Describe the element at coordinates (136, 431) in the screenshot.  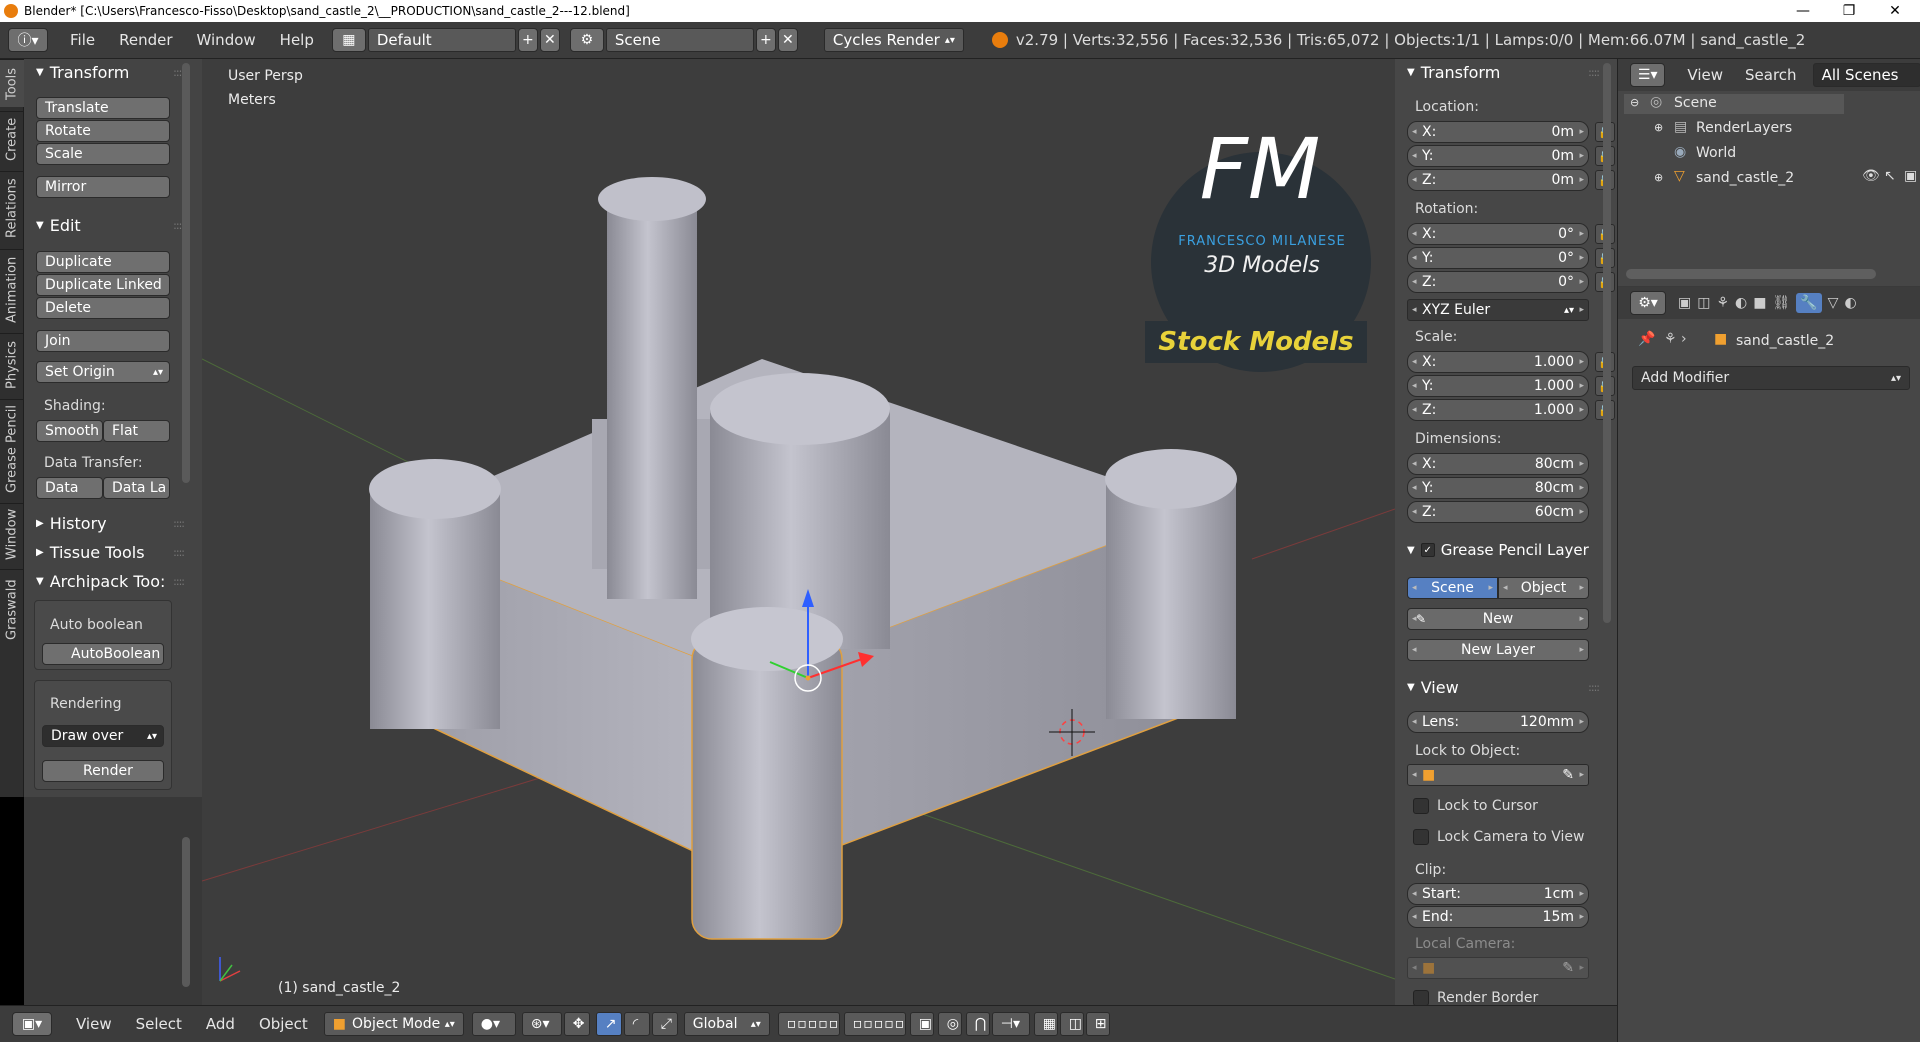
I see `flat-button: Flat` at that location.